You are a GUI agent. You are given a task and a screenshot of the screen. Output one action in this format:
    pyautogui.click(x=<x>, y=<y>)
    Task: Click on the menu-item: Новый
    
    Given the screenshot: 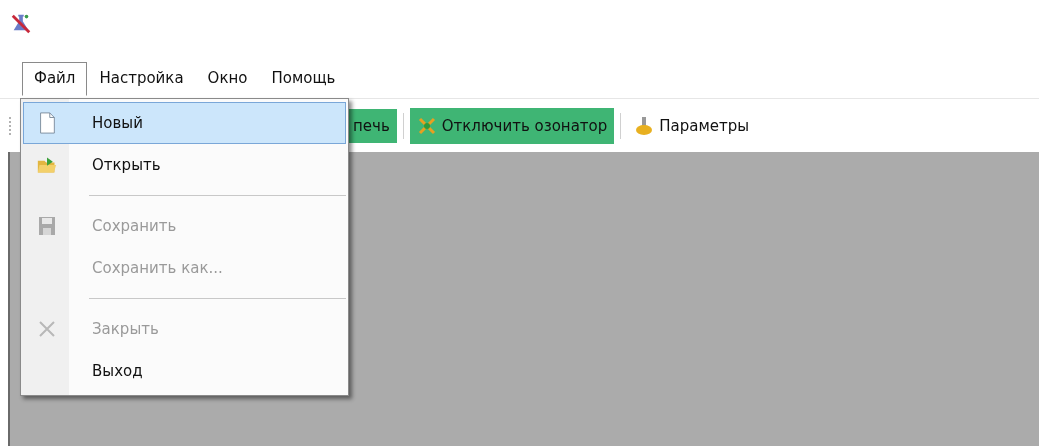 What is the action you would take?
    pyautogui.click(x=184, y=123)
    